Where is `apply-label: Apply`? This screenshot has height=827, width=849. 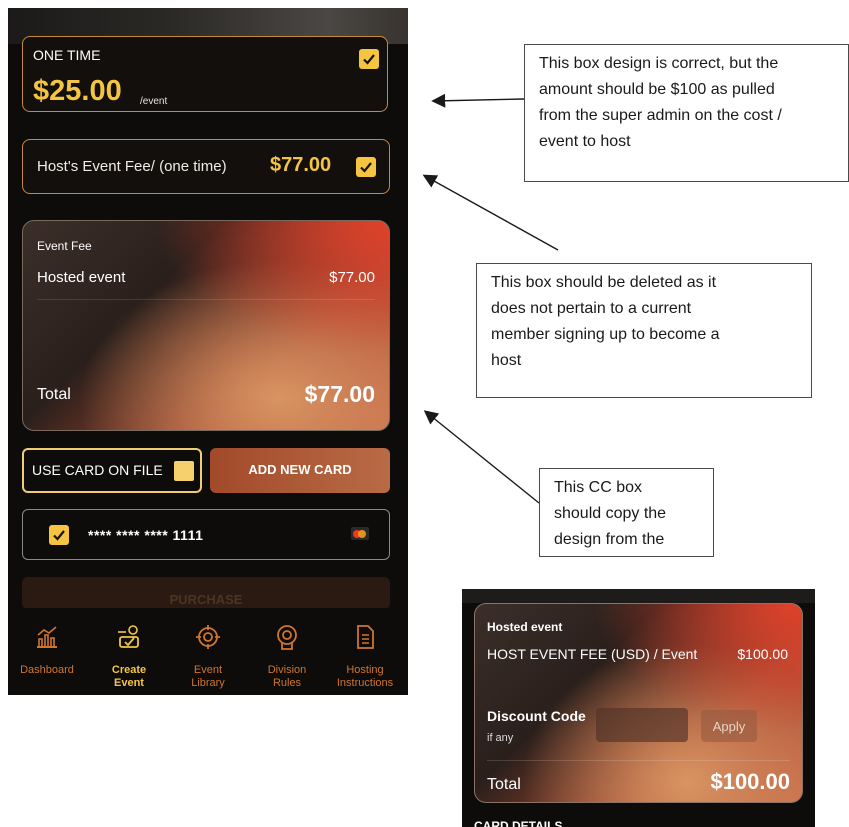
apply-label: Apply is located at coordinates (729, 726).